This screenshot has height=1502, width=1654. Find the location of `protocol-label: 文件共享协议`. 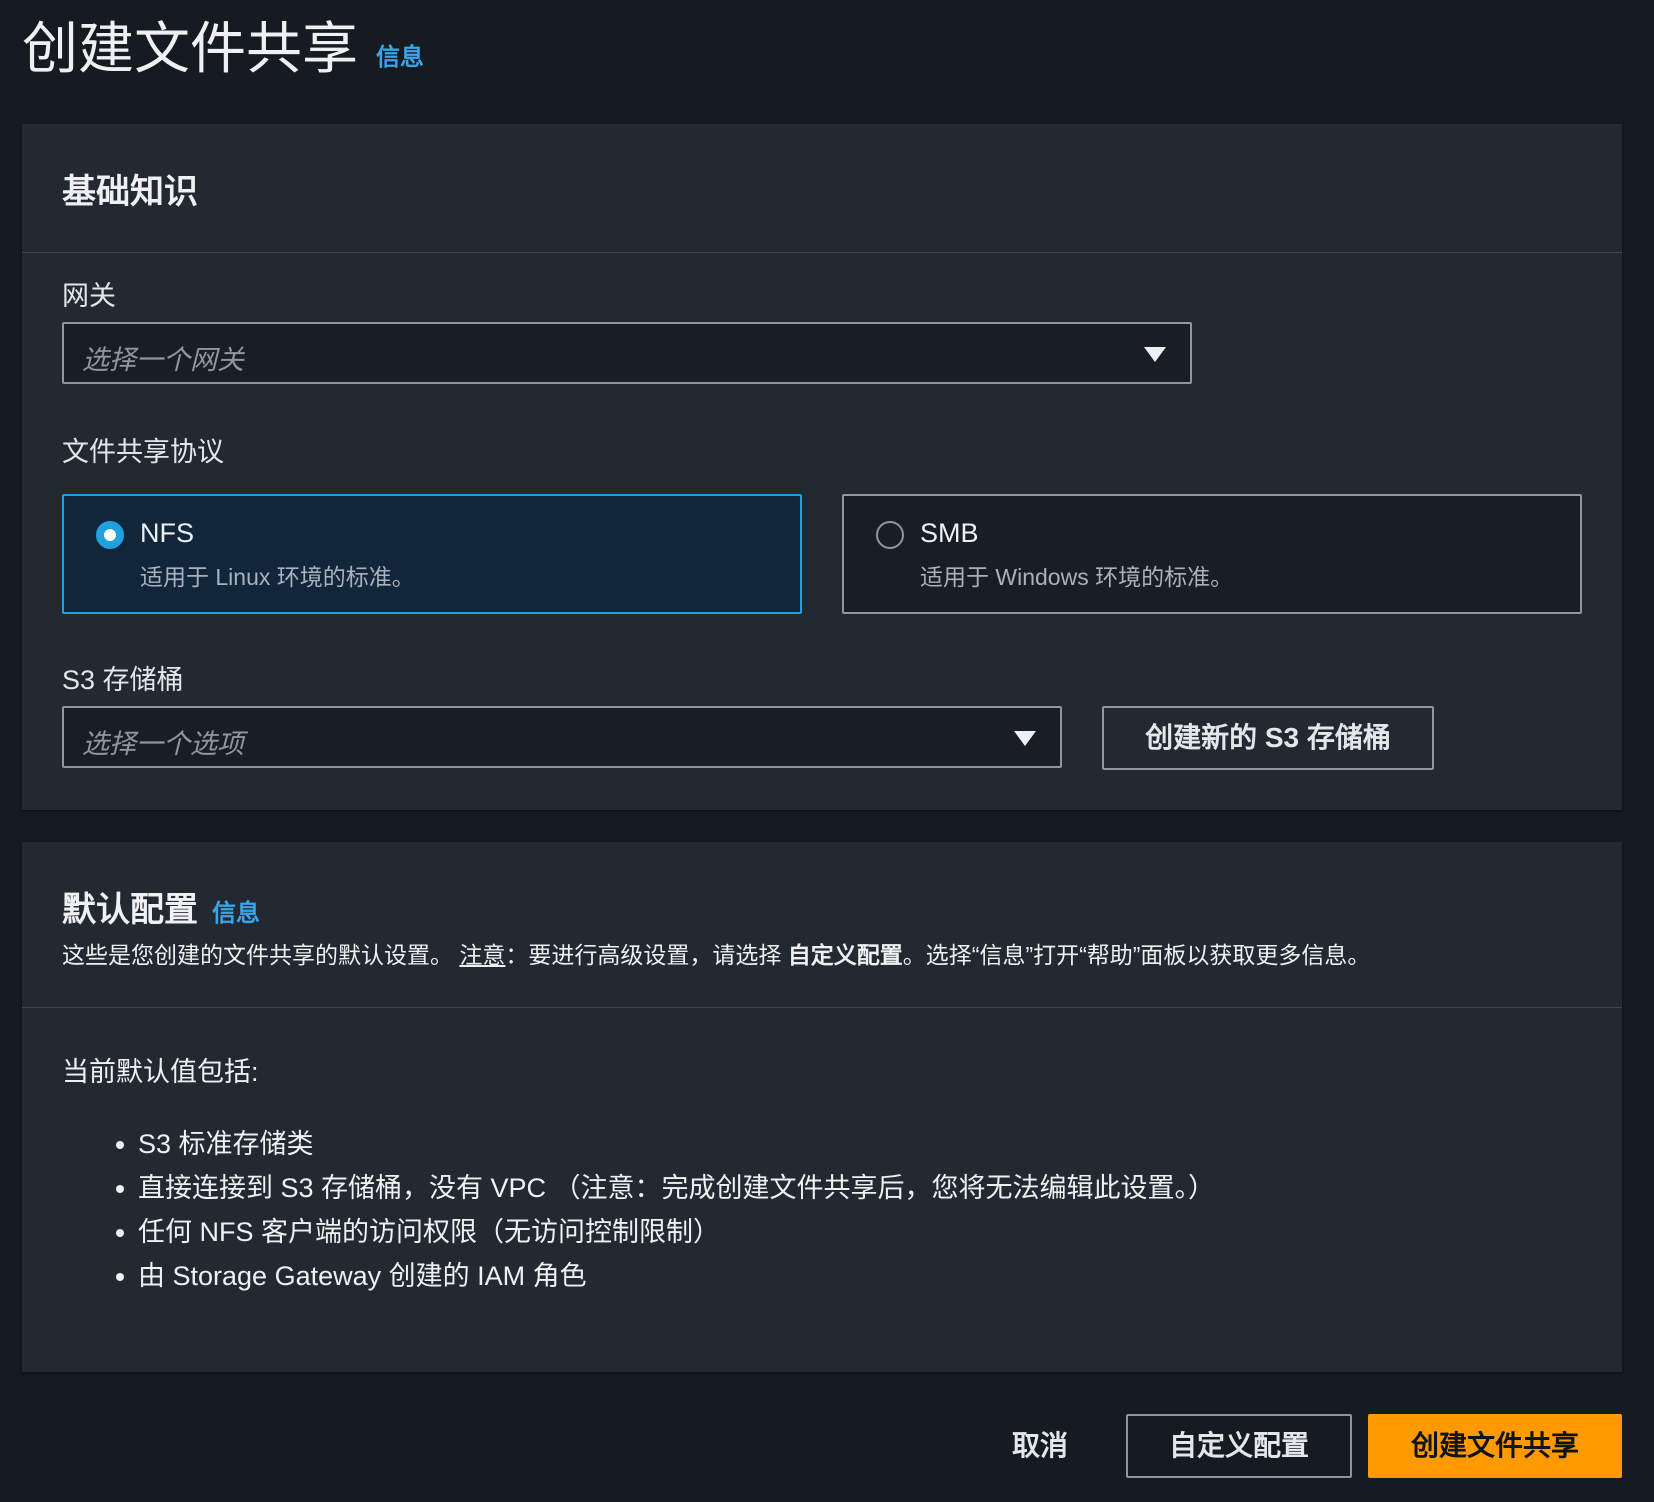

protocol-label: 文件共享协议 is located at coordinates (143, 452).